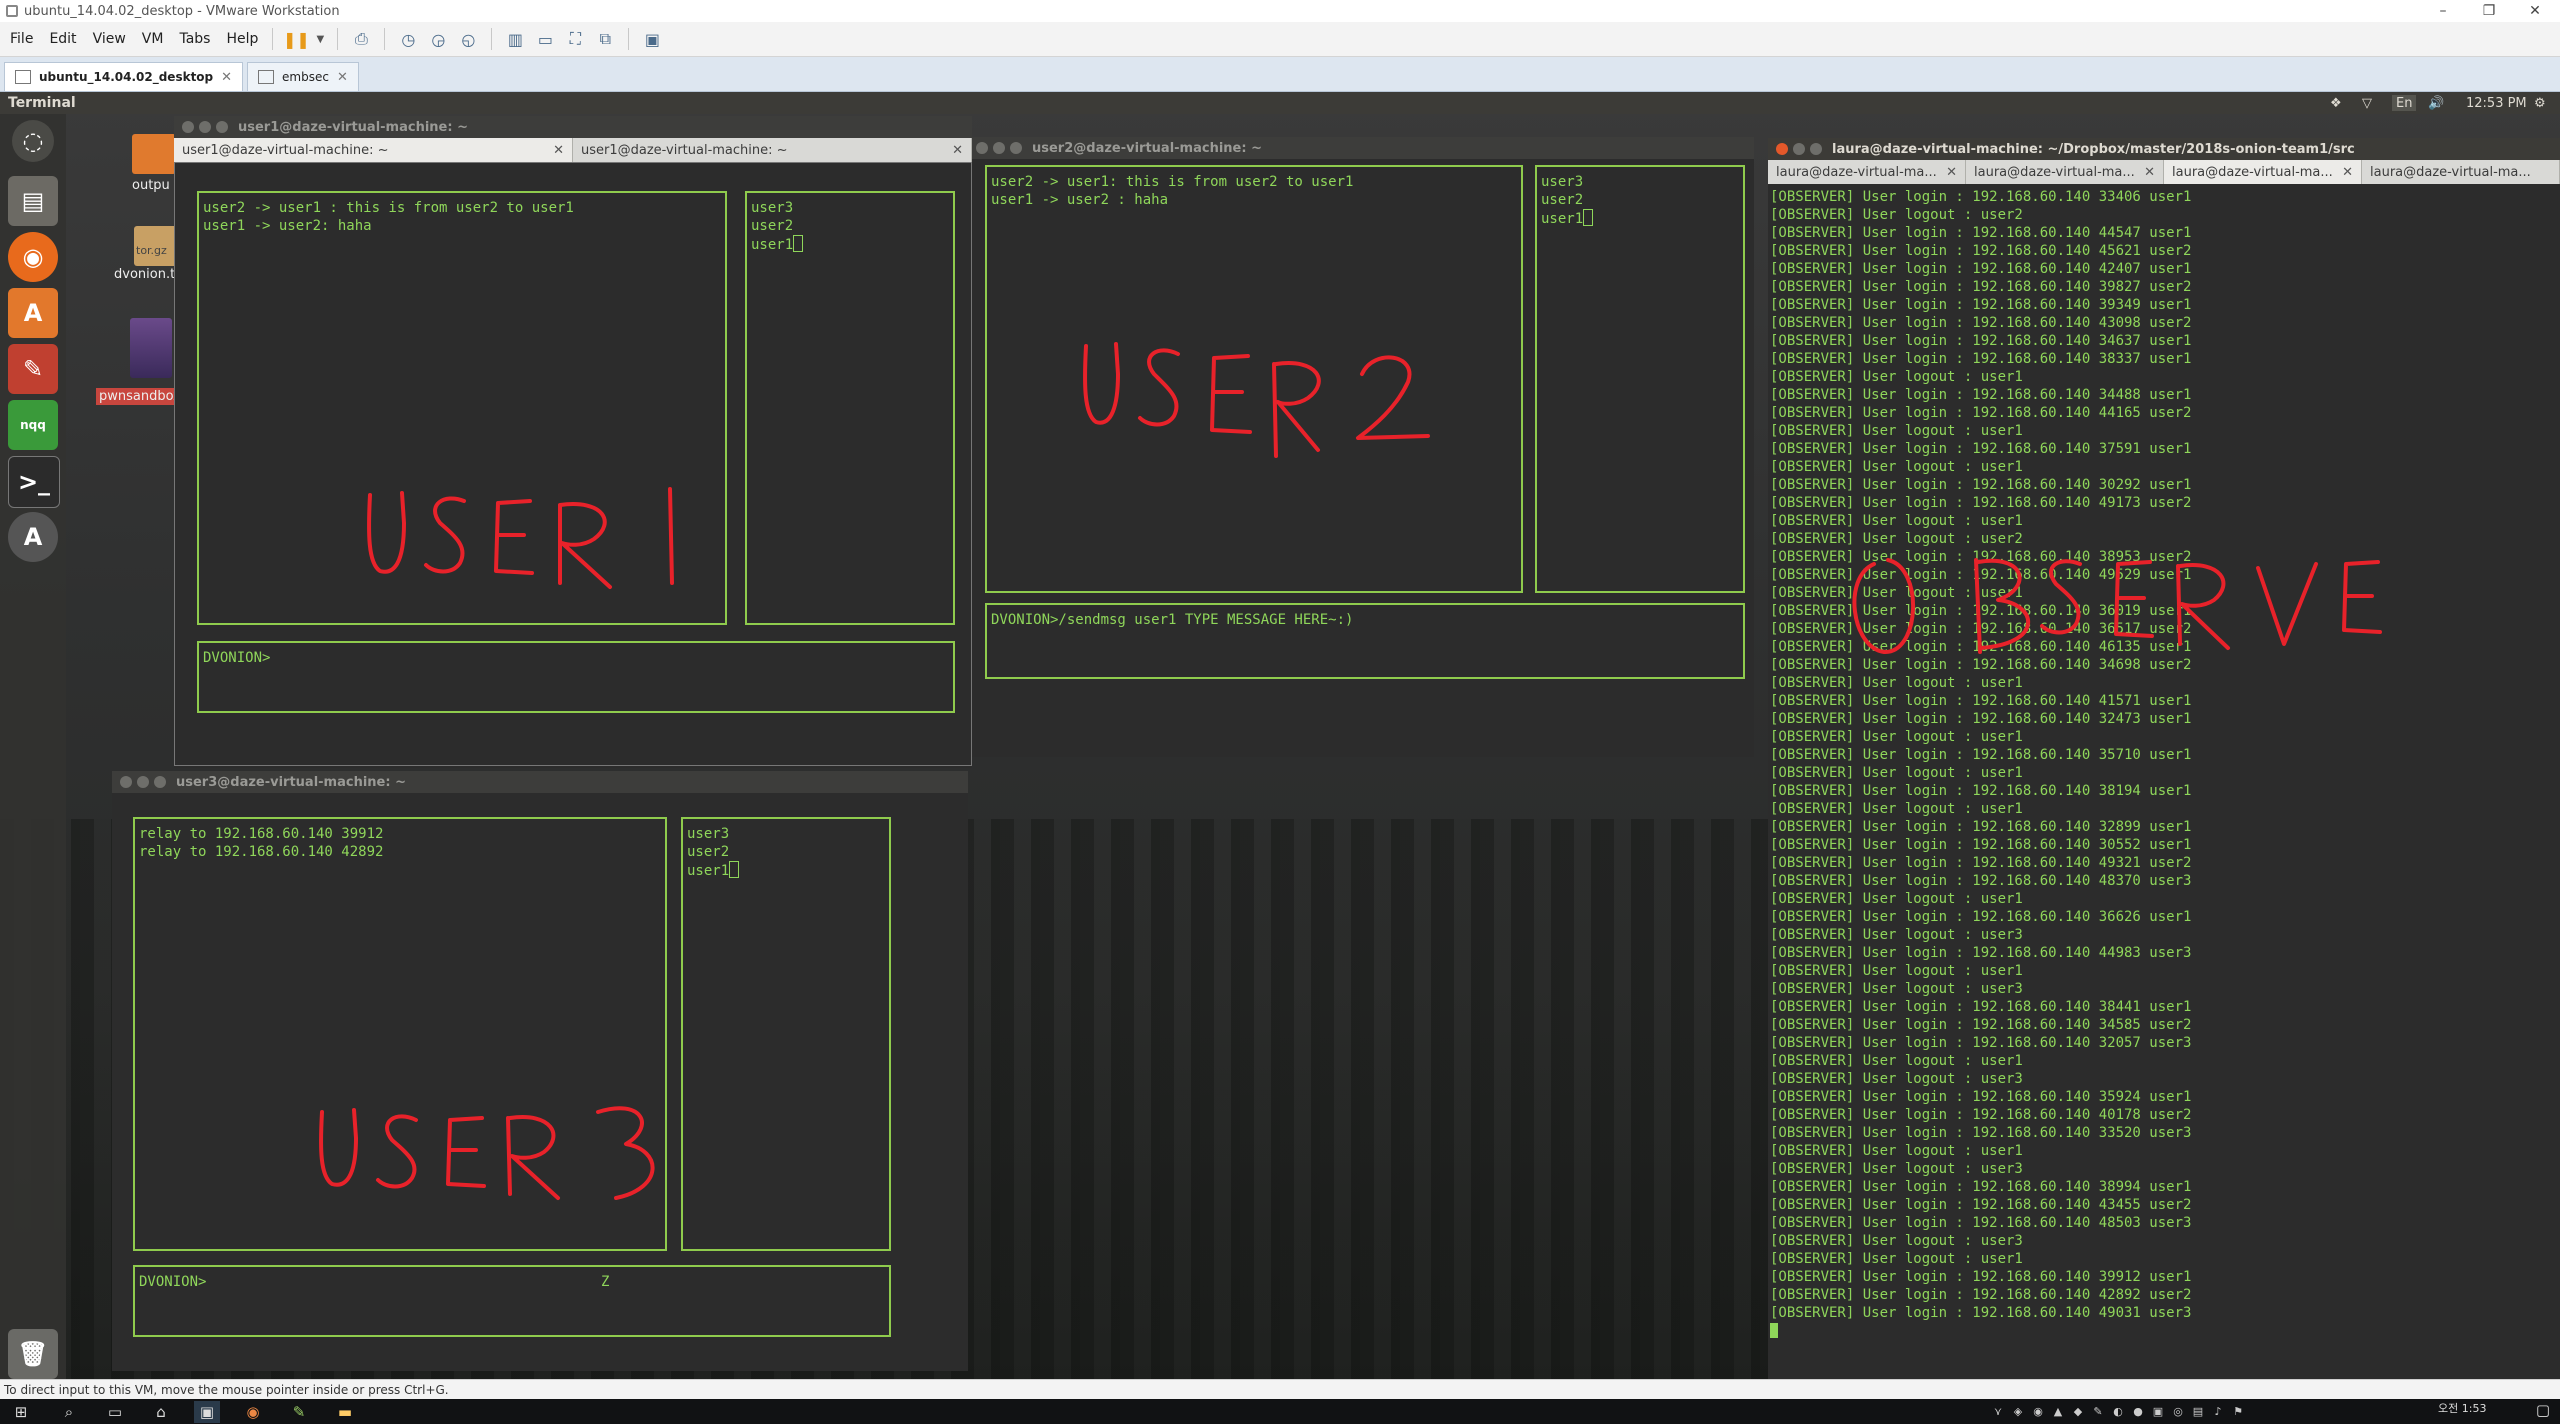 Image resolution: width=2560 pixels, height=1424 pixels. I want to click on notepad-icon: ✎, so click(299, 1412).